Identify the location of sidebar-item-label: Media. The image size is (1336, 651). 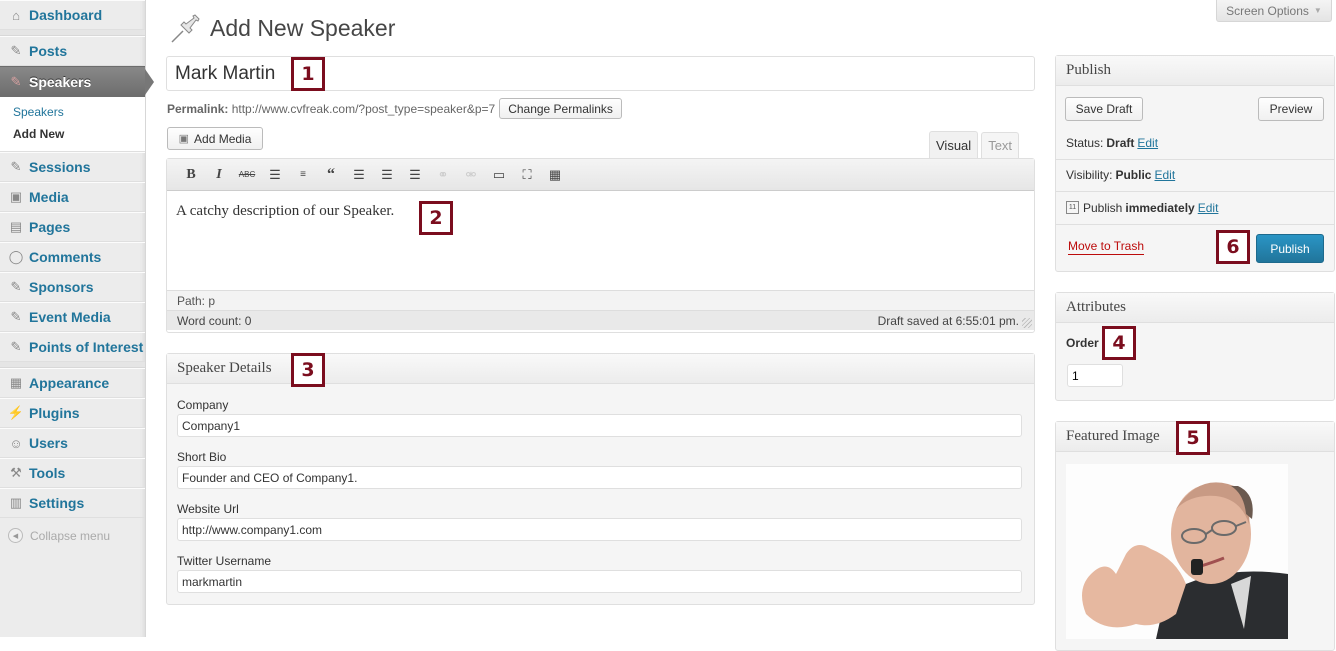
(49, 197).